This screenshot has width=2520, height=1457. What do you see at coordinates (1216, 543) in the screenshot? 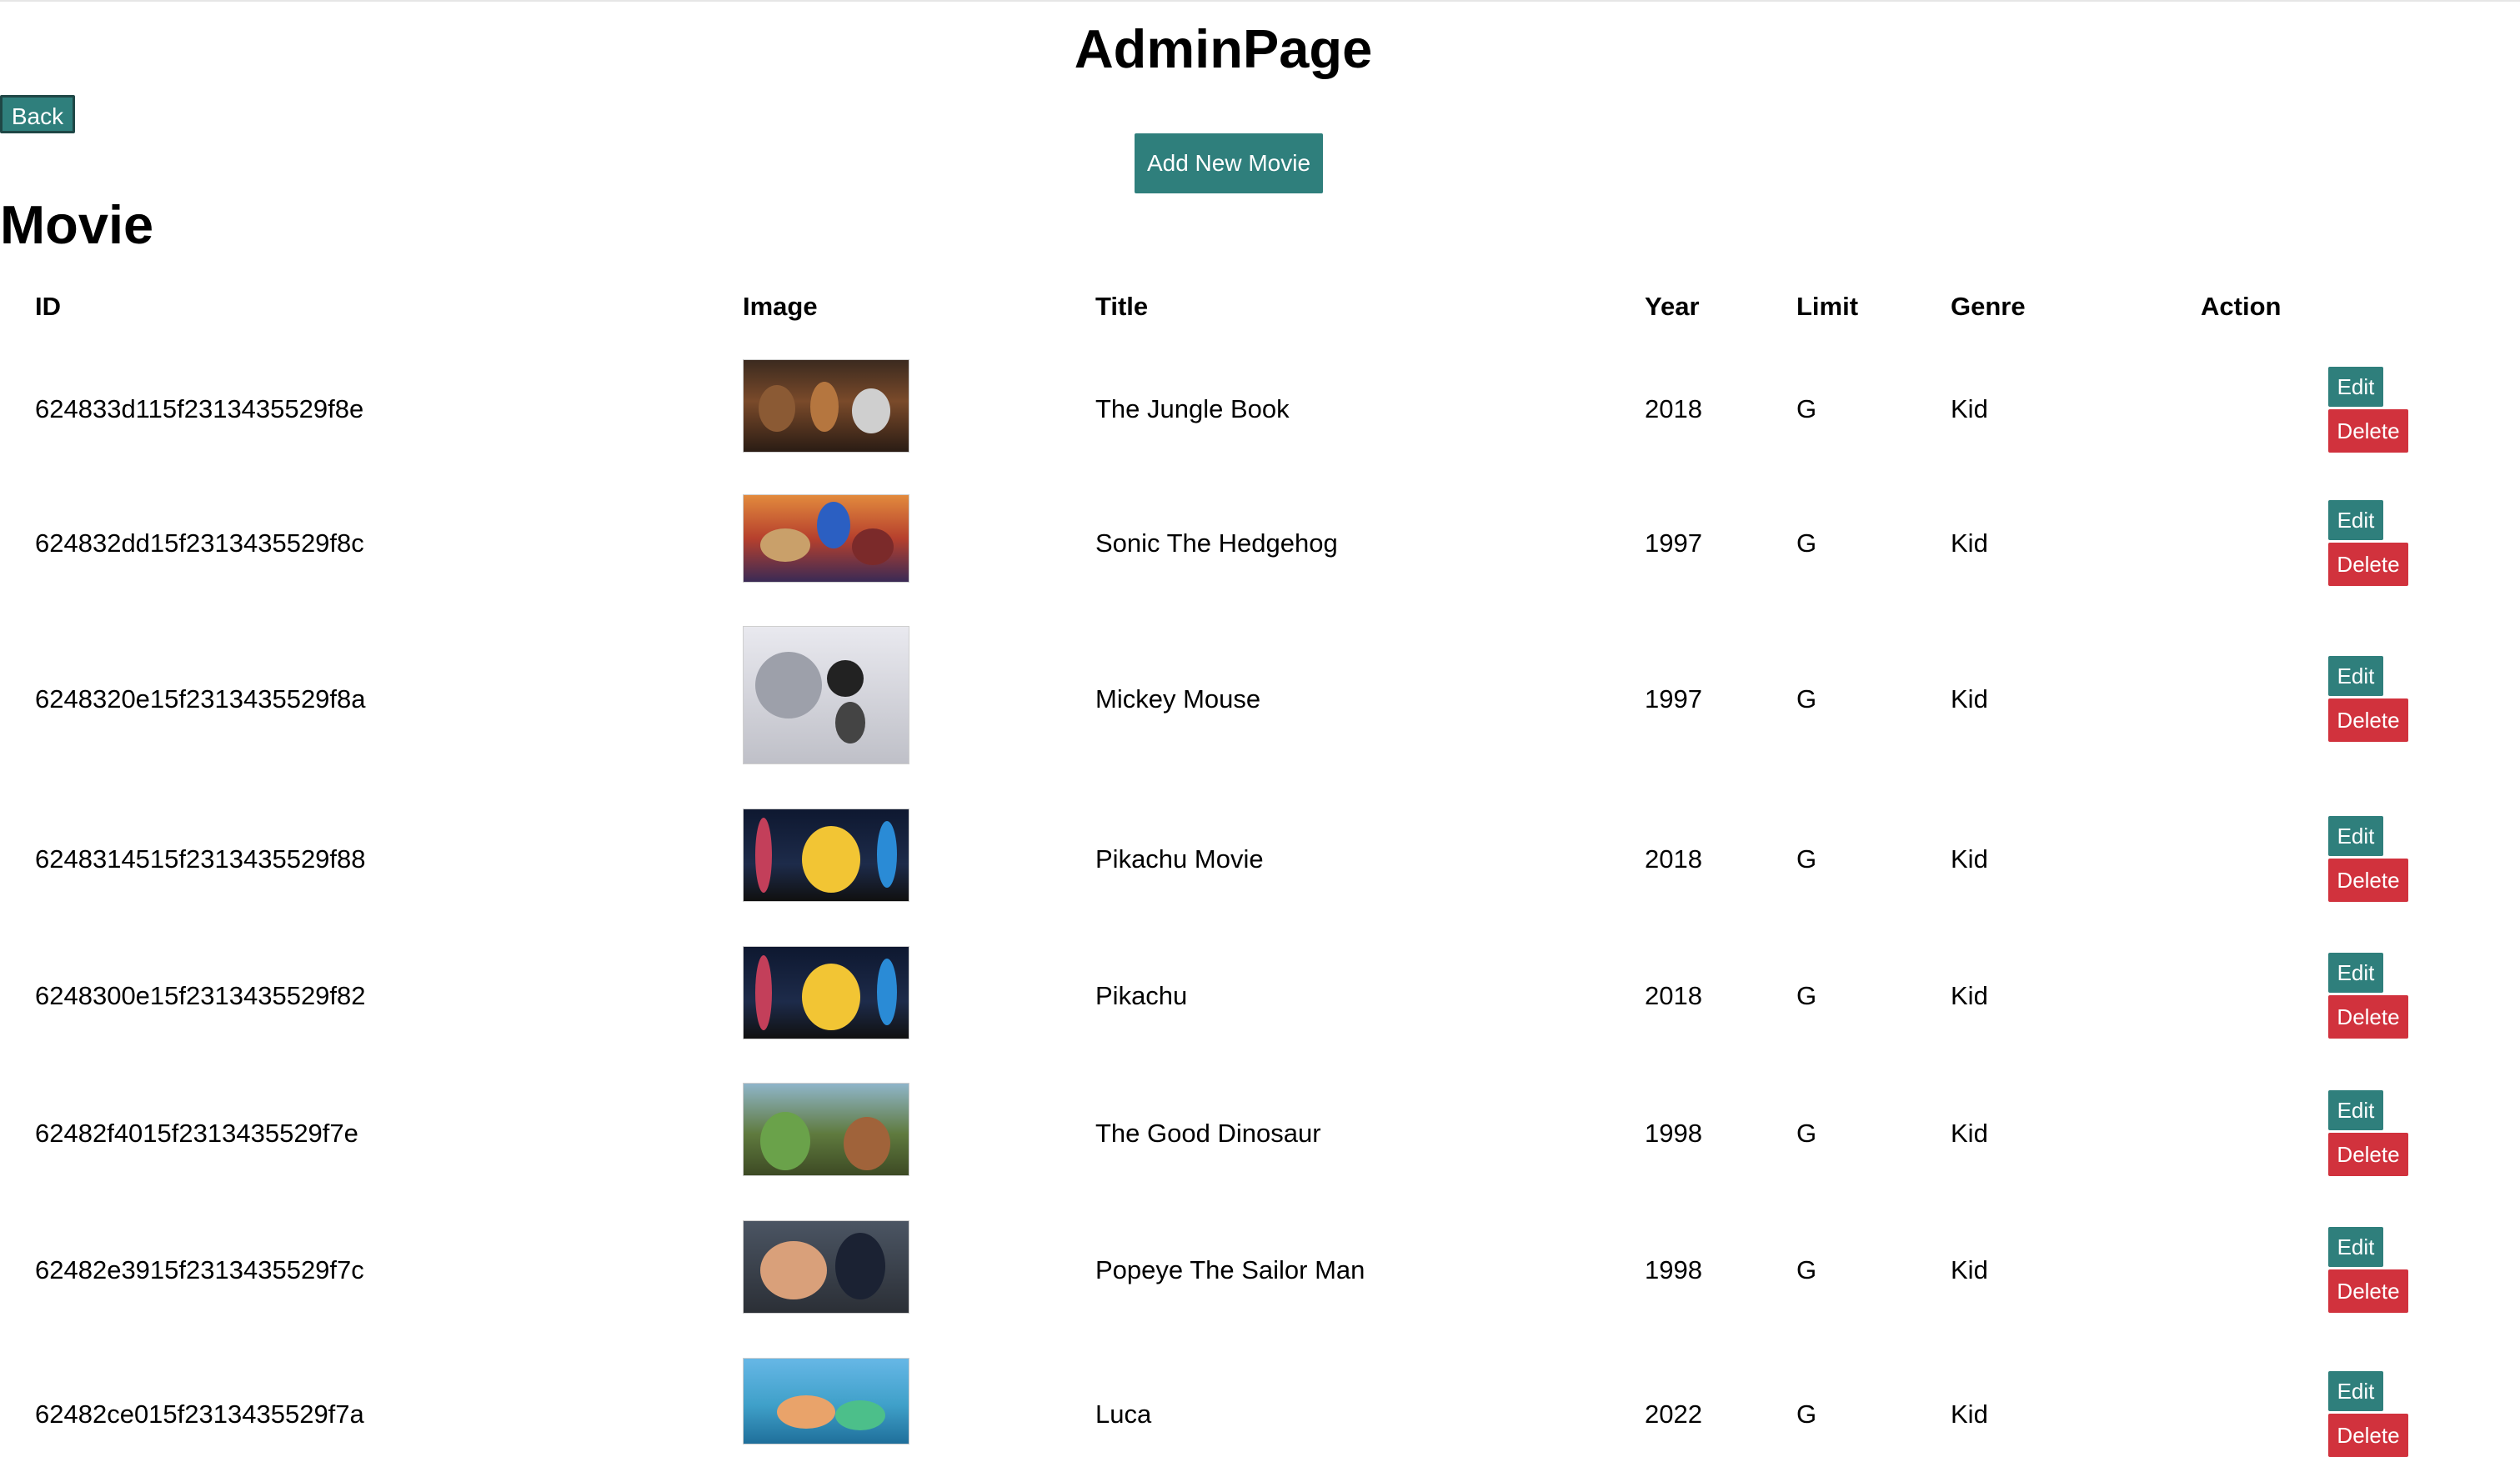
I see `movie-title: Sonic The Hedgehog` at bounding box center [1216, 543].